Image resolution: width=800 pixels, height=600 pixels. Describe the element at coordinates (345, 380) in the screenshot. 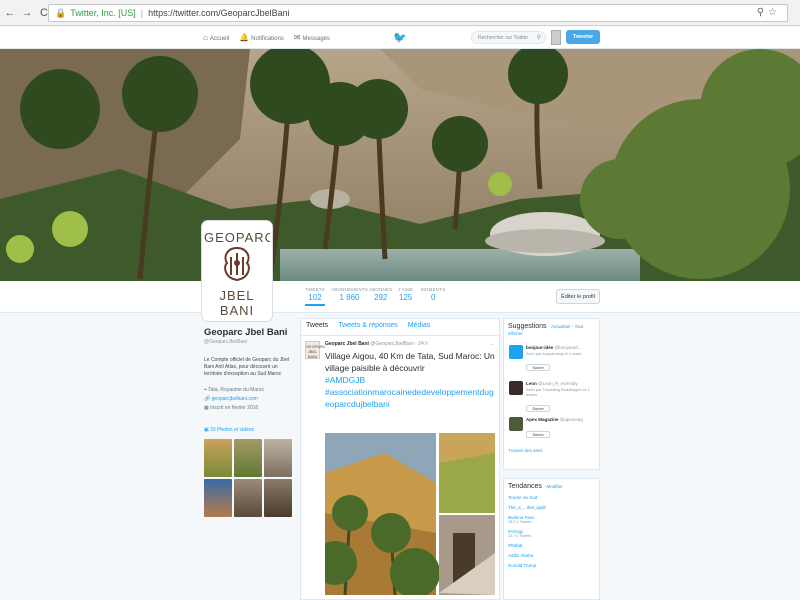

I see `hashtag-link: #AMDGJB` at that location.